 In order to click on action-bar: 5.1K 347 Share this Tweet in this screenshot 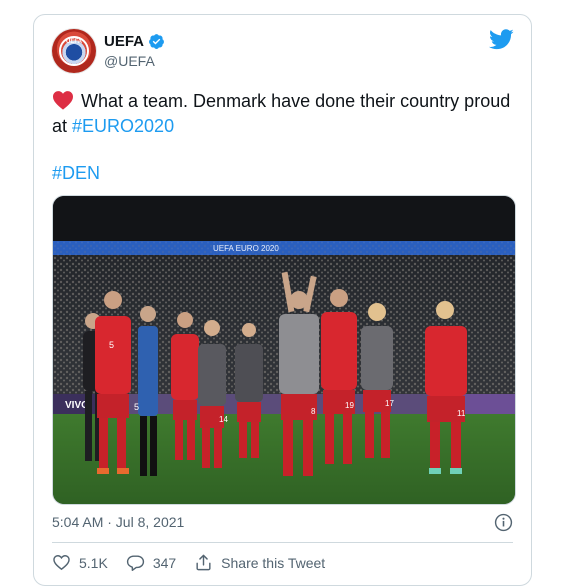, I will do `click(197, 562)`.